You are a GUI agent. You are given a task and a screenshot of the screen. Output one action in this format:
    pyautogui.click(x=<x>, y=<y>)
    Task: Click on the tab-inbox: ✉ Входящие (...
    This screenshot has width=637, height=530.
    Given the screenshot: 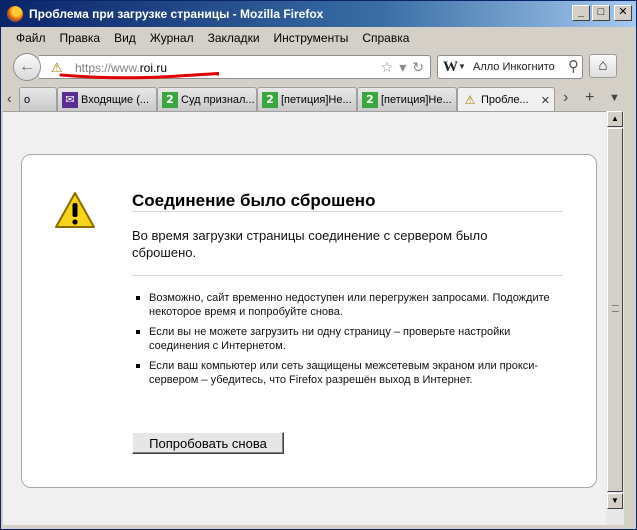 What is the action you would take?
    pyautogui.click(x=107, y=99)
    